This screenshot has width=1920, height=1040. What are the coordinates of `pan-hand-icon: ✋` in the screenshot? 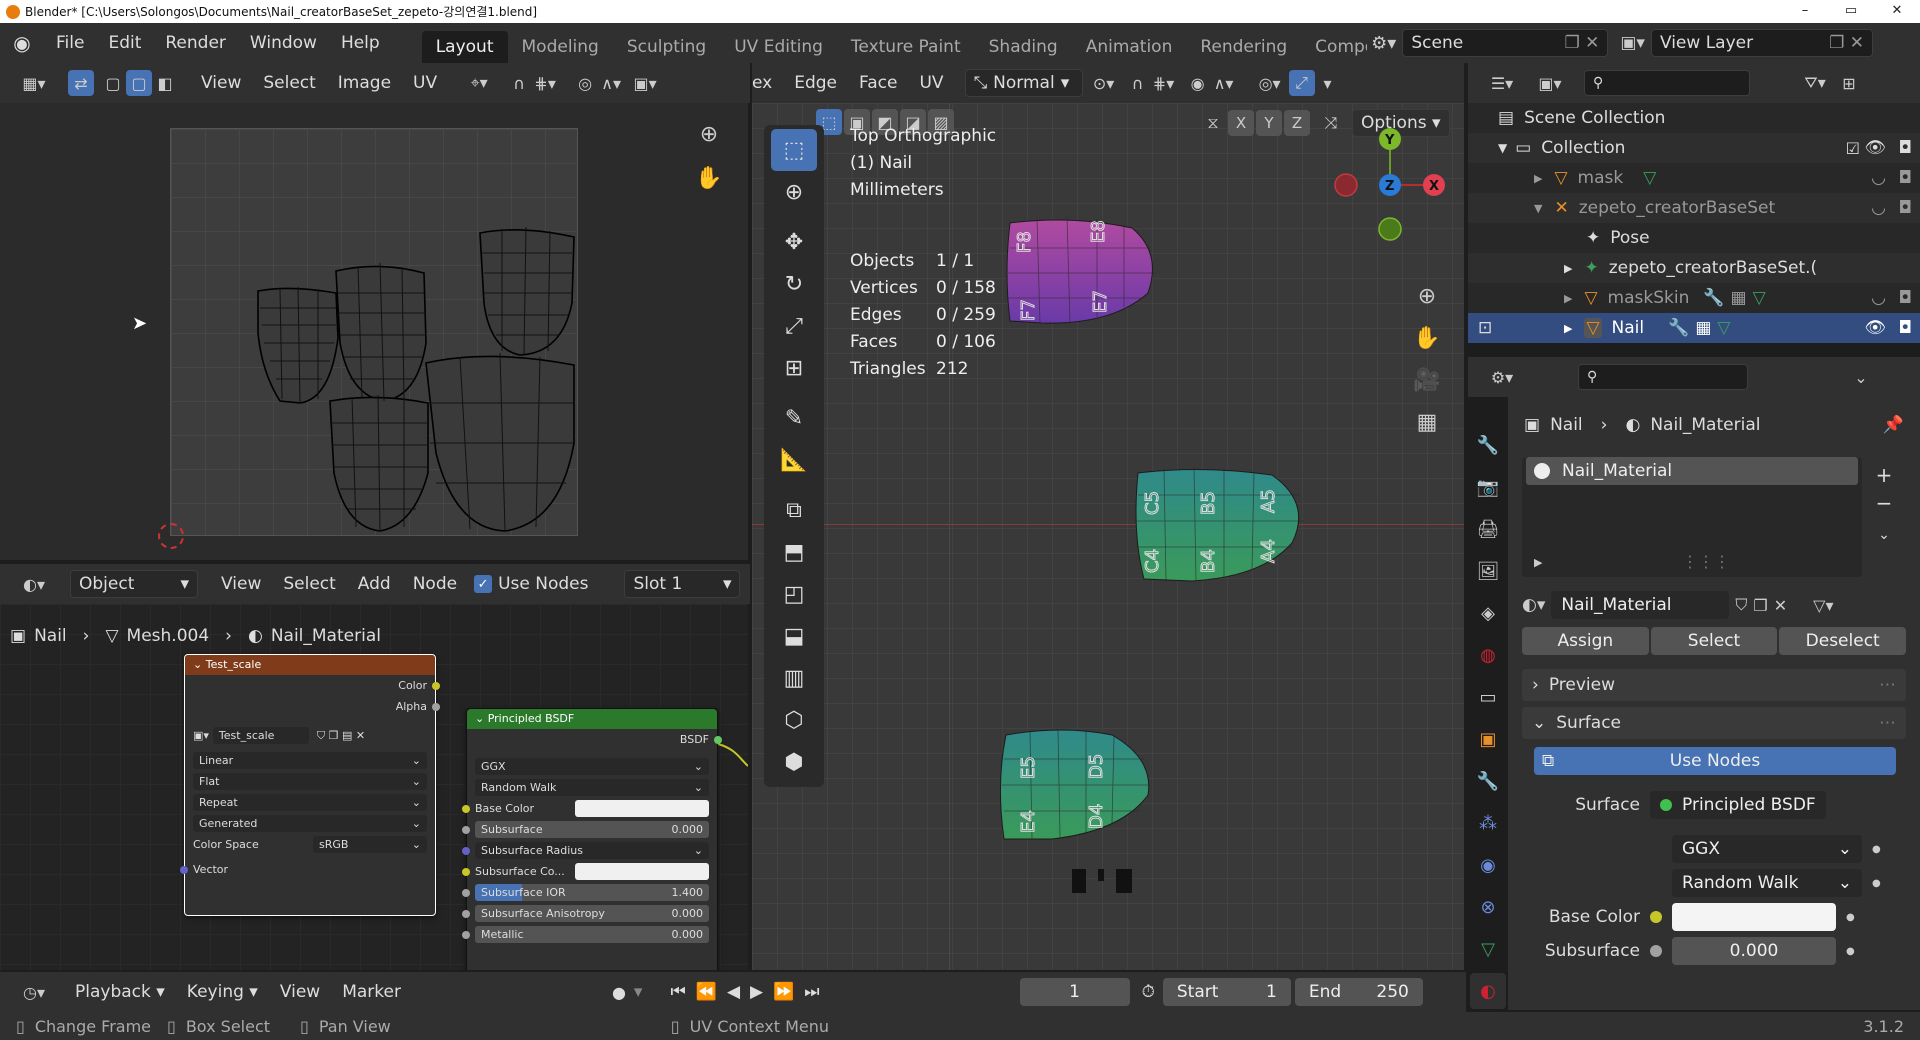 It's located at (1427, 338).